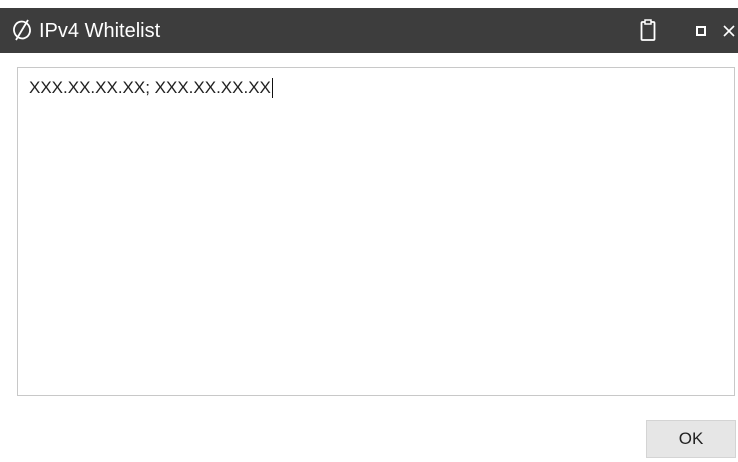 The image size is (738, 462). Describe the element at coordinates (272, 88) in the screenshot. I see `text-caret` at that location.